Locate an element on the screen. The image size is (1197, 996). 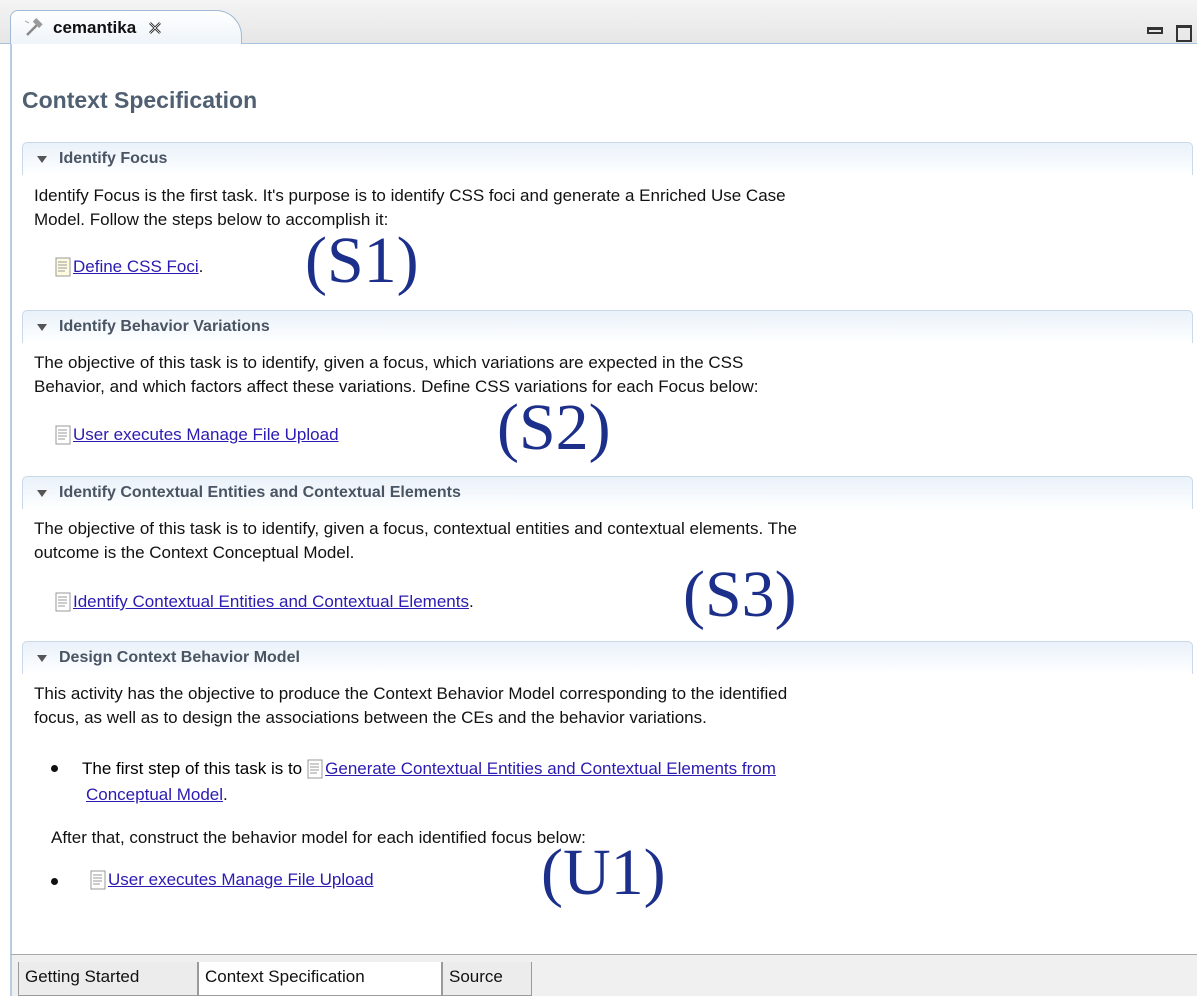
maximize-icon is located at coordinates (1184, 33).